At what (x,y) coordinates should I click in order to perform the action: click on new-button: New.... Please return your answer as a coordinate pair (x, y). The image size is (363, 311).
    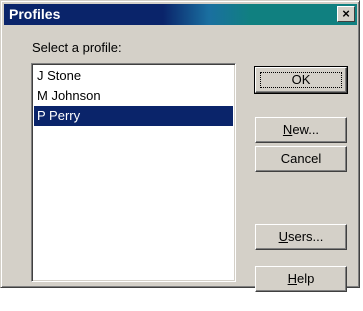
    Looking at the image, I should click on (301, 130).